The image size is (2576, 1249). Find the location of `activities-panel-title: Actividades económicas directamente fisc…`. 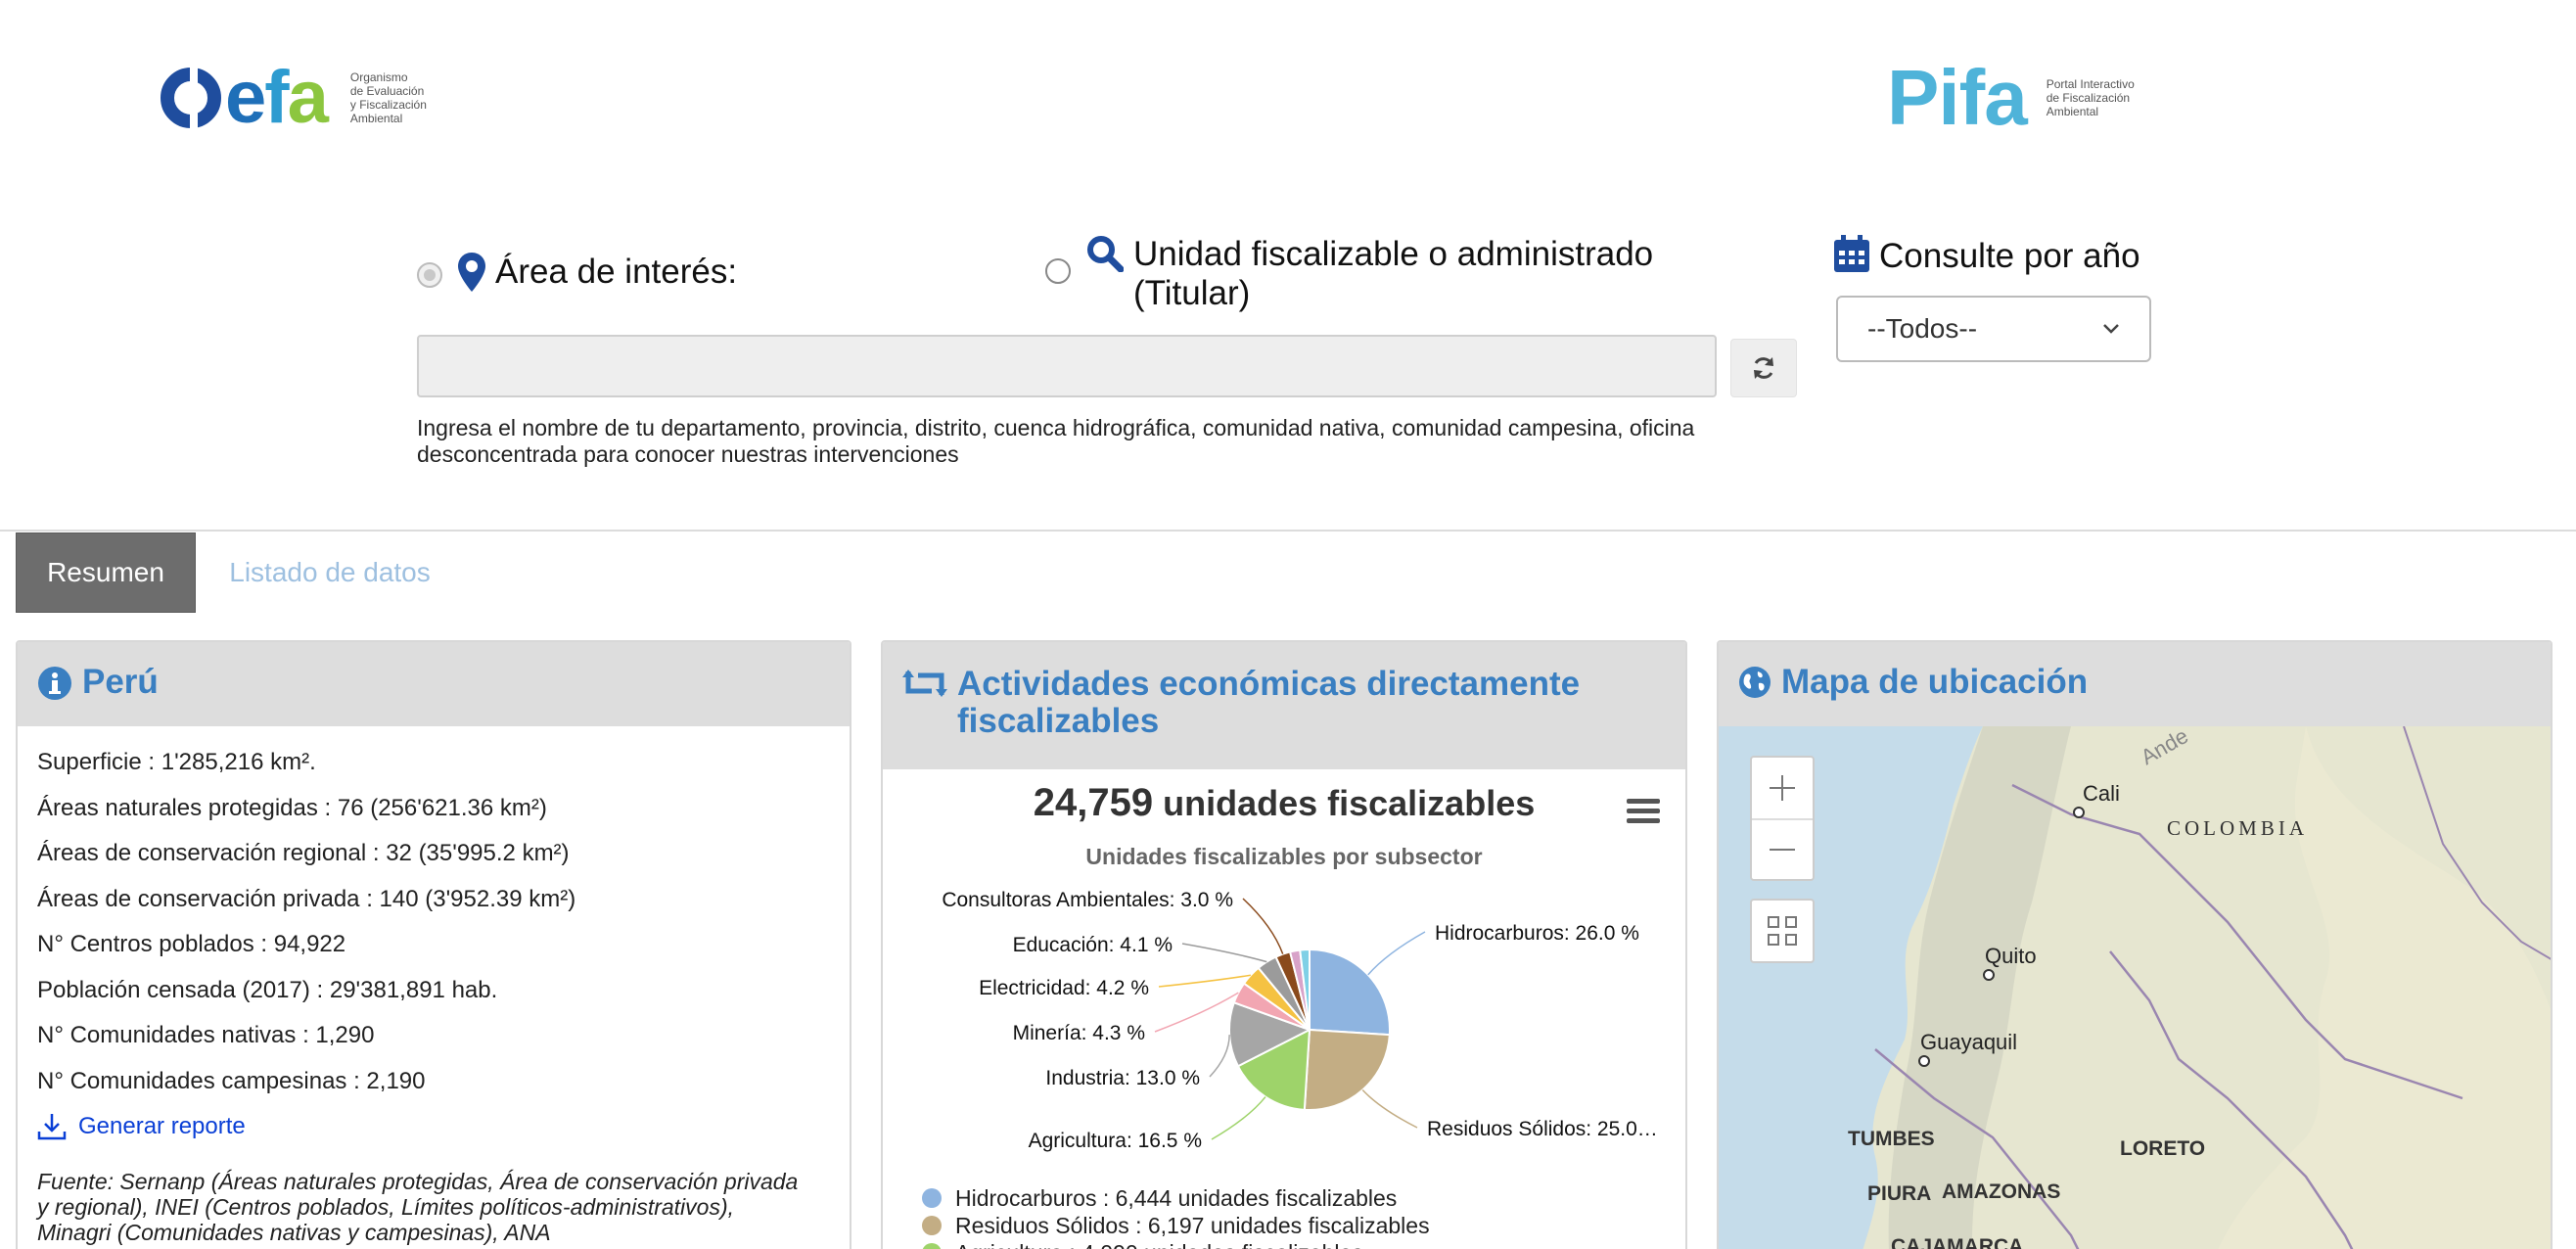

activities-panel-title: Actividades económicas directamente fisc… is located at coordinates (1269, 702).